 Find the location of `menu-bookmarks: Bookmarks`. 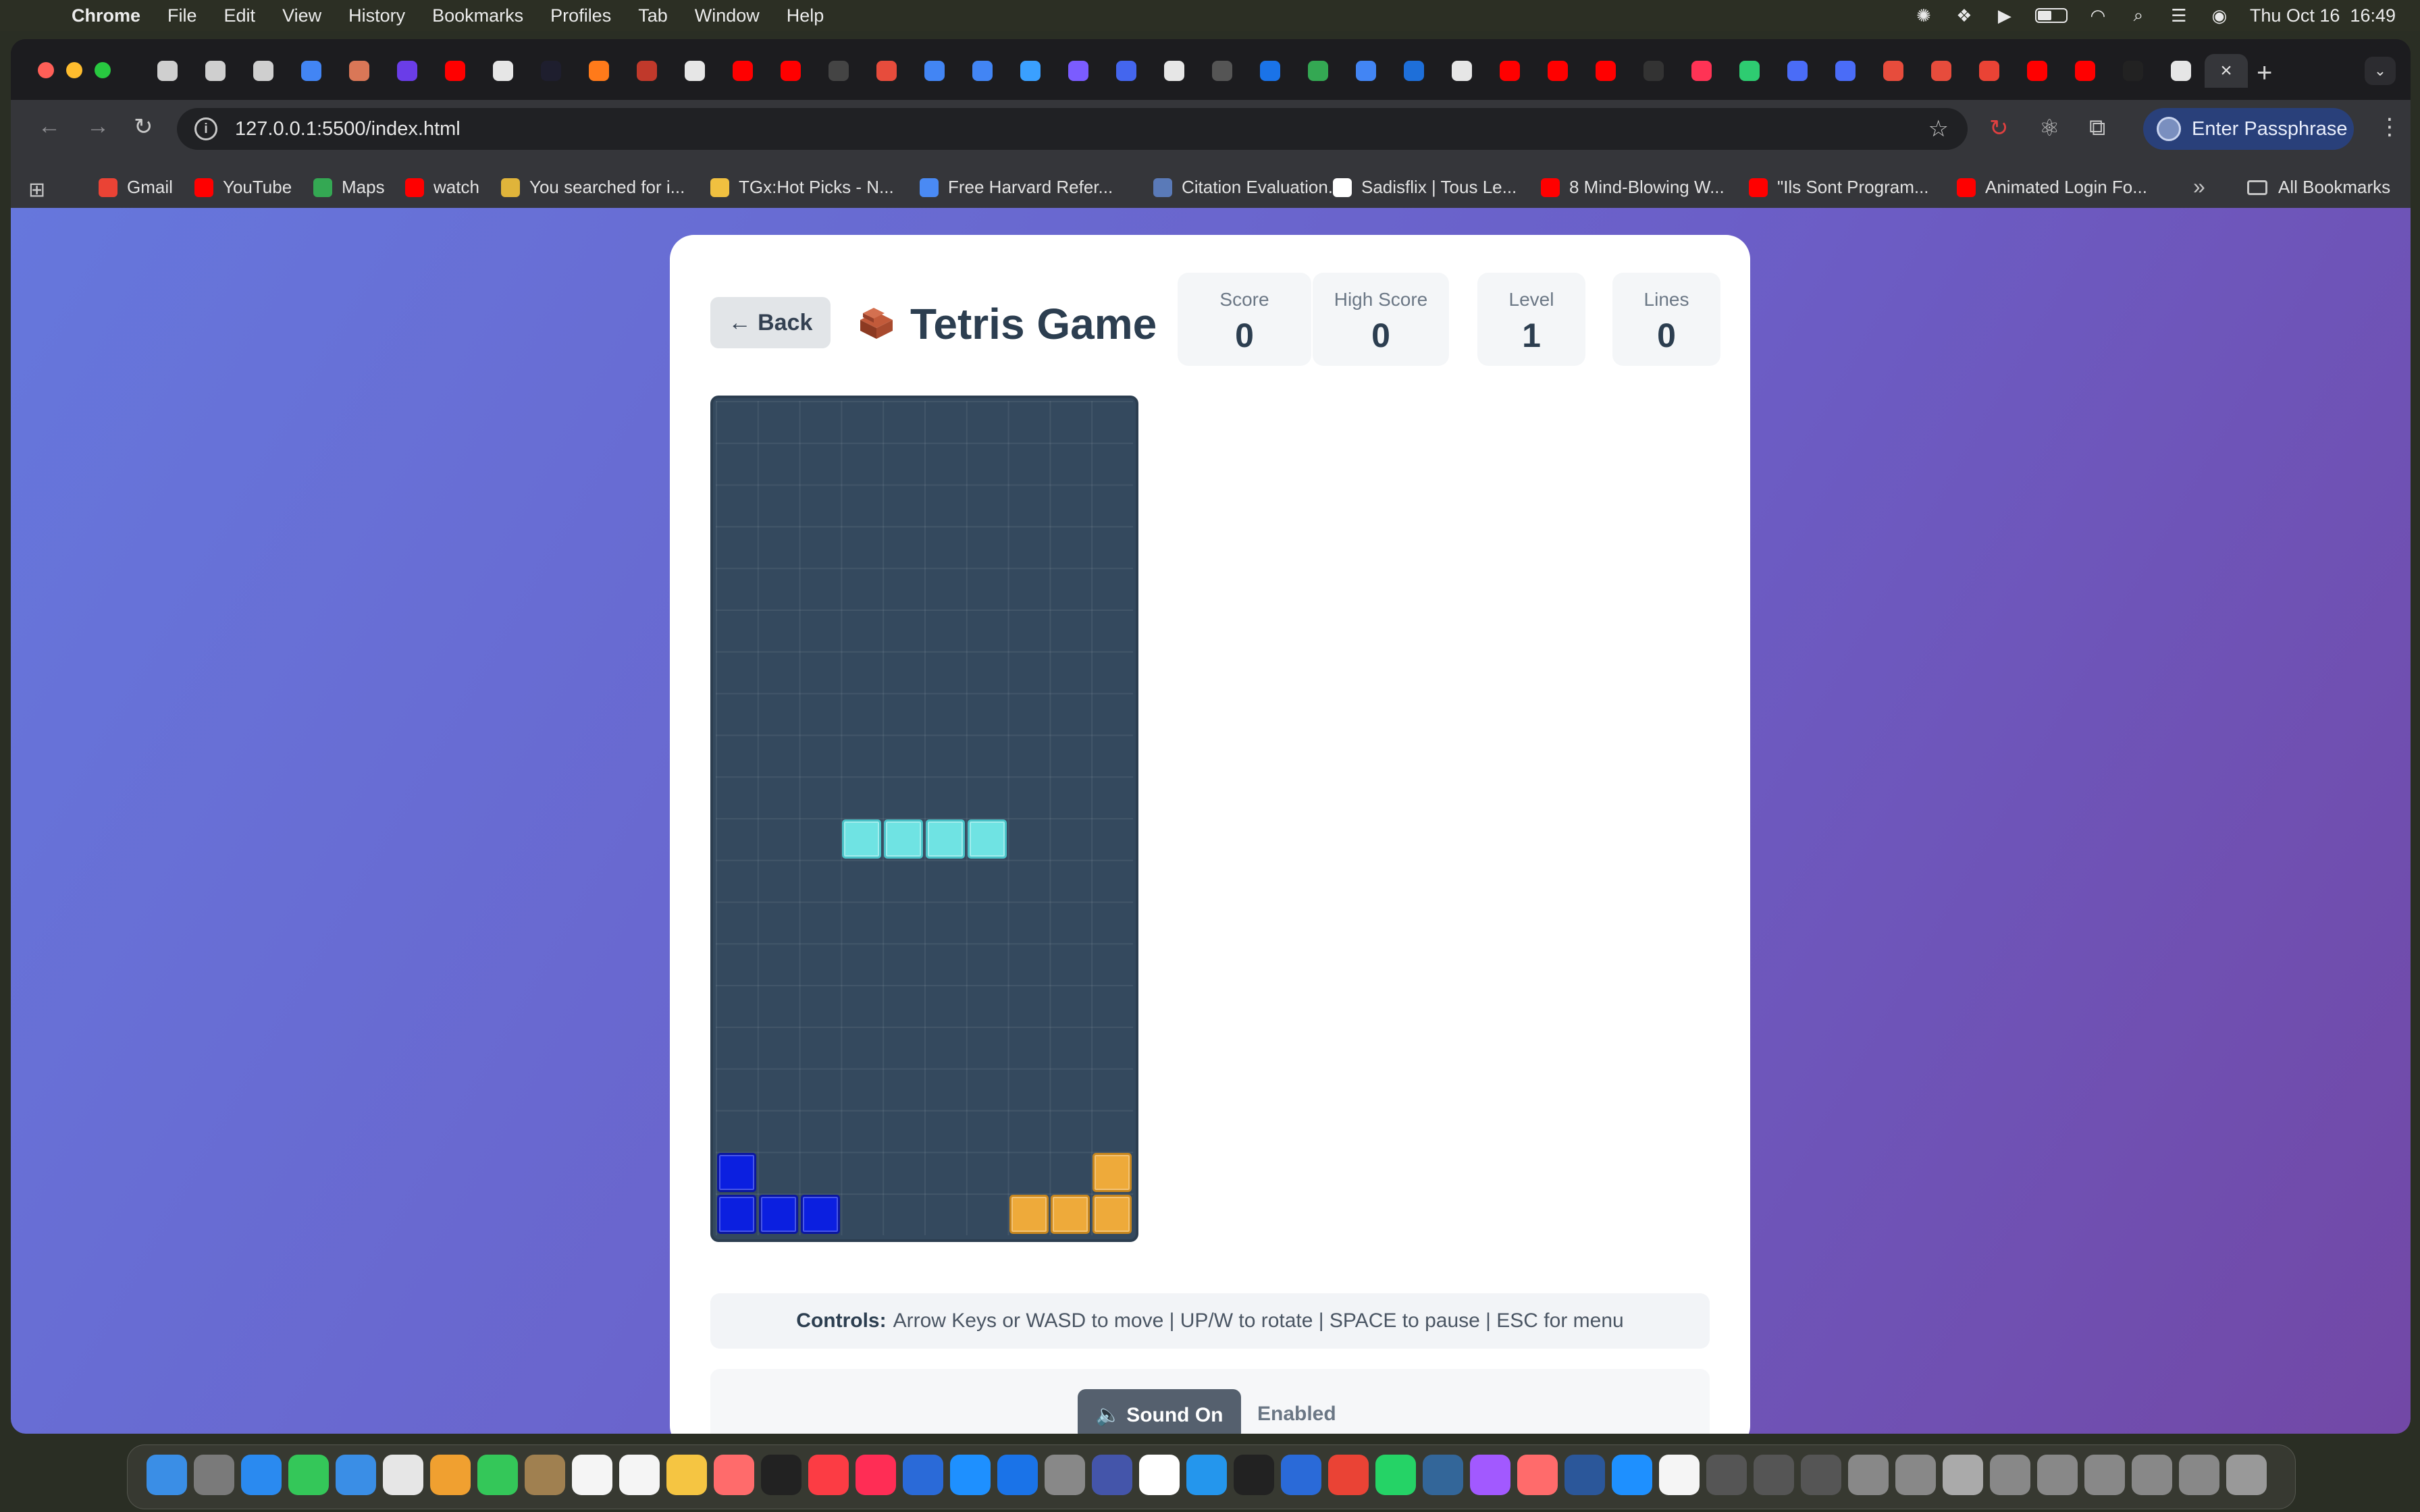

menu-bookmarks: Bookmarks is located at coordinates (477, 15).